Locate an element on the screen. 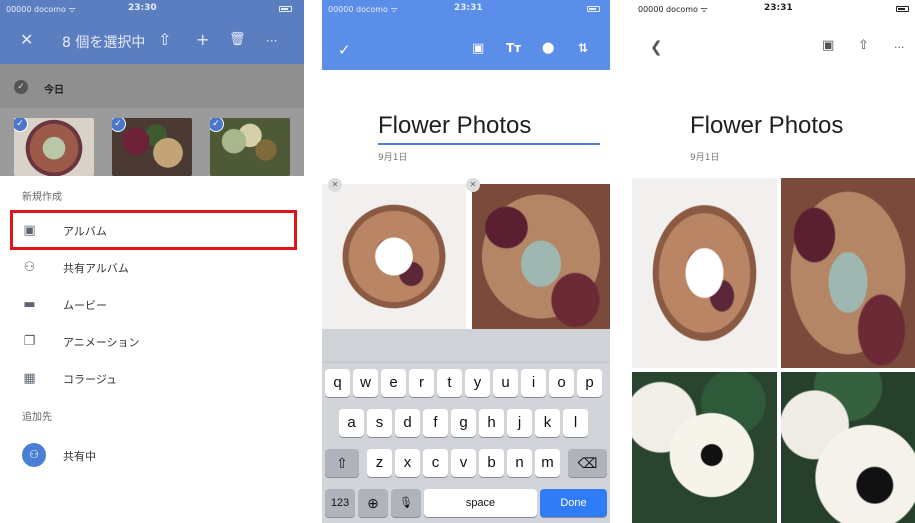 The height and width of the screenshot is (523, 915). key-i: i is located at coordinates (533, 383).